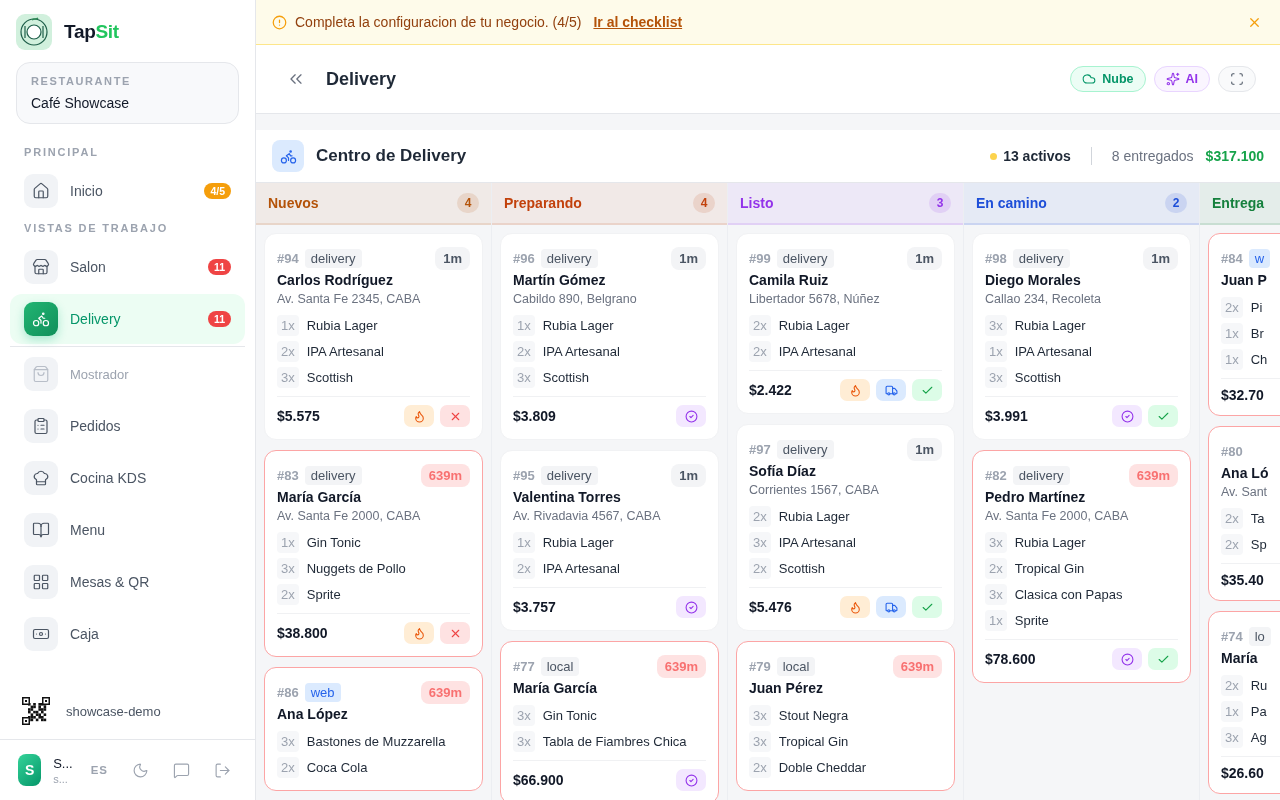 This screenshot has width=1280, height=800. Describe the element at coordinates (41, 191) in the screenshot. I see `house-icon` at that location.